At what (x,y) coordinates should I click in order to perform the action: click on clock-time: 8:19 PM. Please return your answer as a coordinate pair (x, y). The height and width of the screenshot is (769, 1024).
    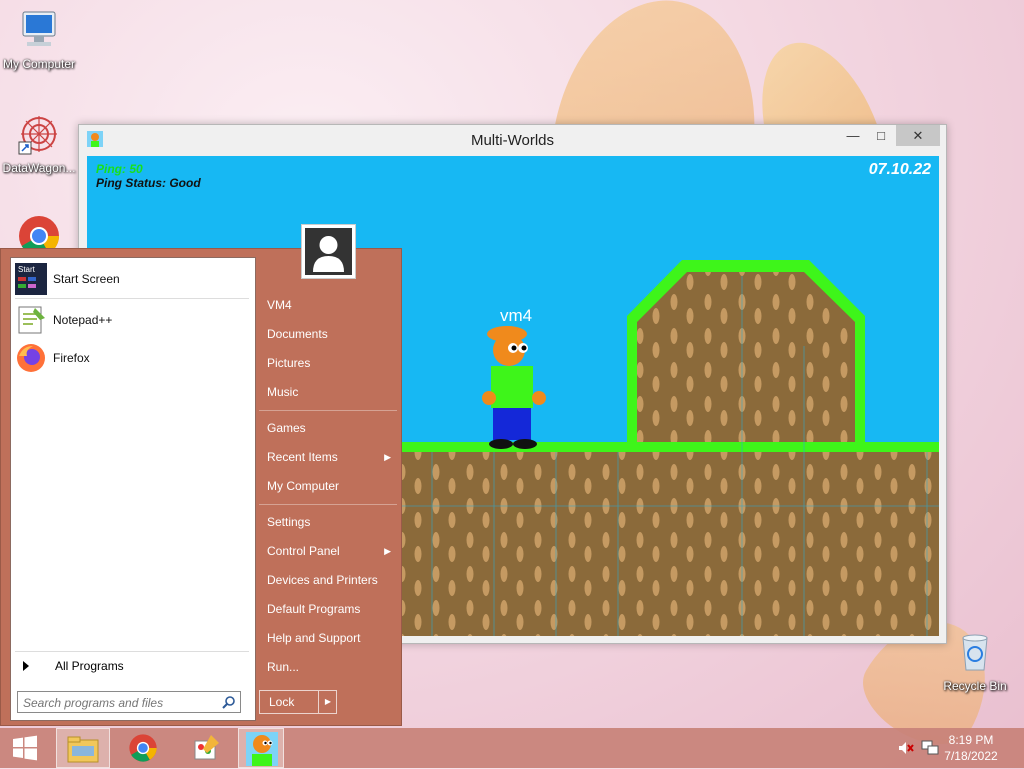
    Looking at the image, I should click on (971, 740).